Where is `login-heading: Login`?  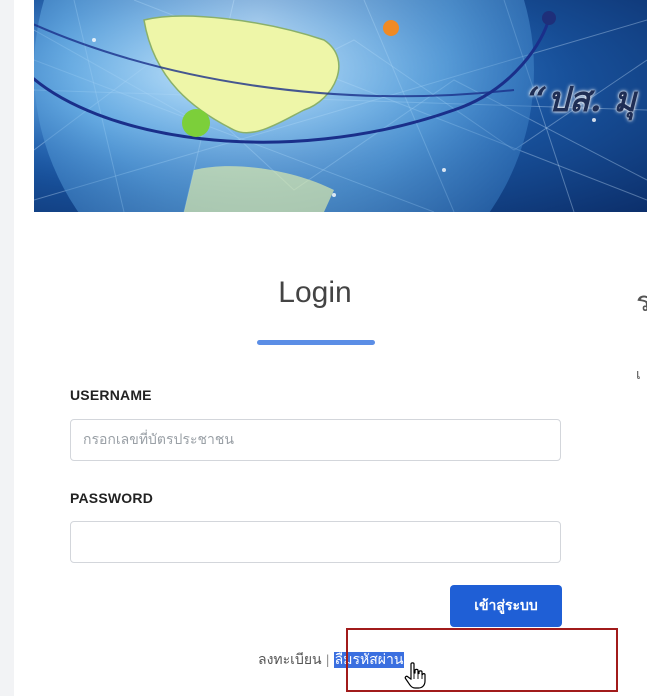 login-heading: Login is located at coordinates (315, 292).